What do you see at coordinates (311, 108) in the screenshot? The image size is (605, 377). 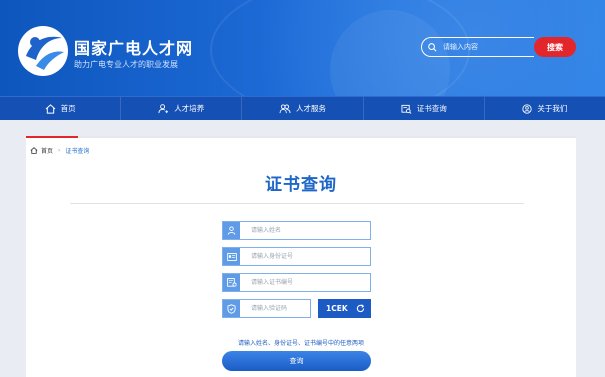 I see `nav-item-label: 人才服务` at bounding box center [311, 108].